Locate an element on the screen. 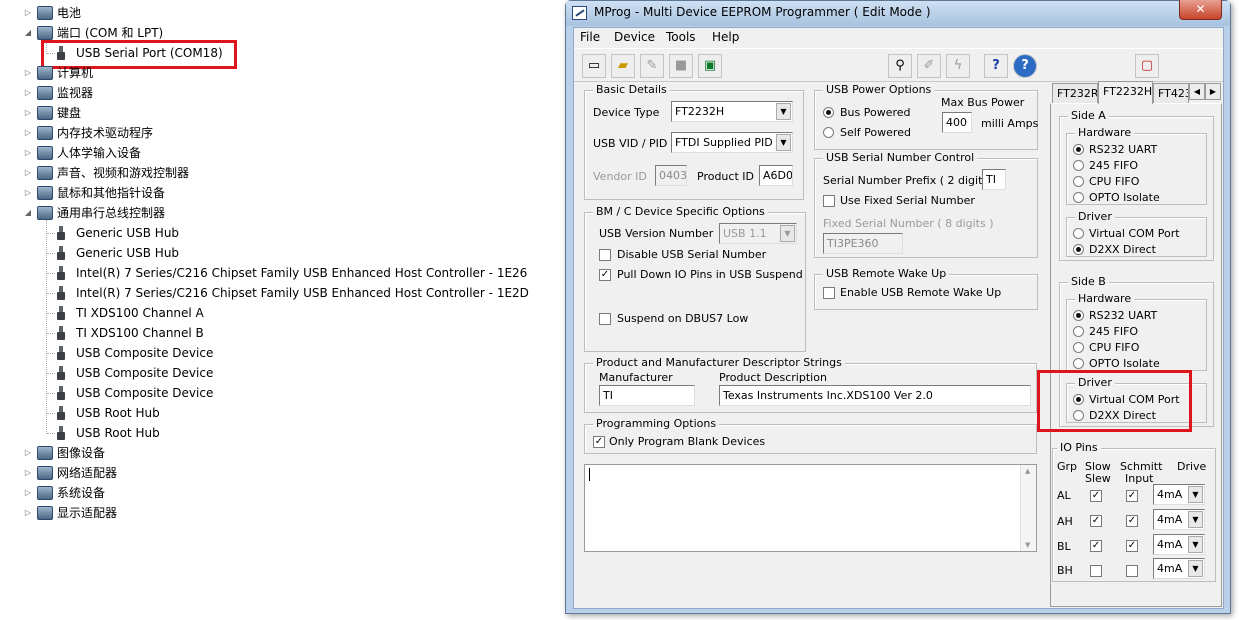 The height and width of the screenshot is (620, 1239). d2xx-radio is located at coordinates (1078, 249).